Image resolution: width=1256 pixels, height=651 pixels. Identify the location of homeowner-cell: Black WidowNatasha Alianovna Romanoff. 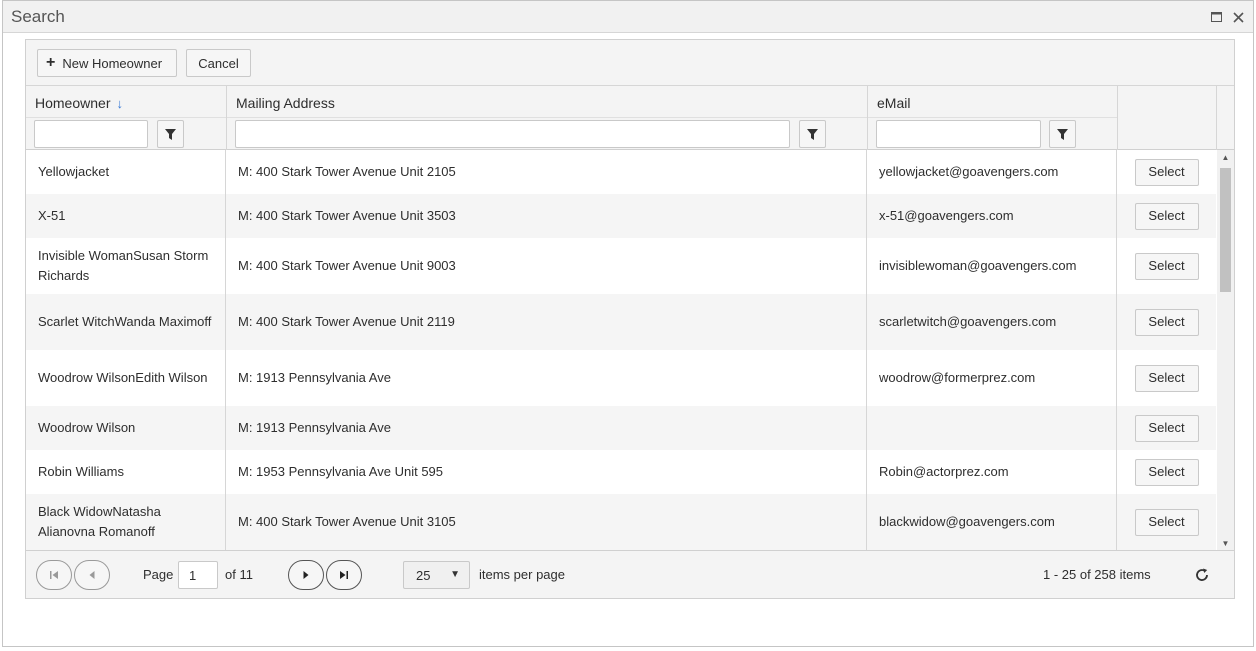
(126, 522).